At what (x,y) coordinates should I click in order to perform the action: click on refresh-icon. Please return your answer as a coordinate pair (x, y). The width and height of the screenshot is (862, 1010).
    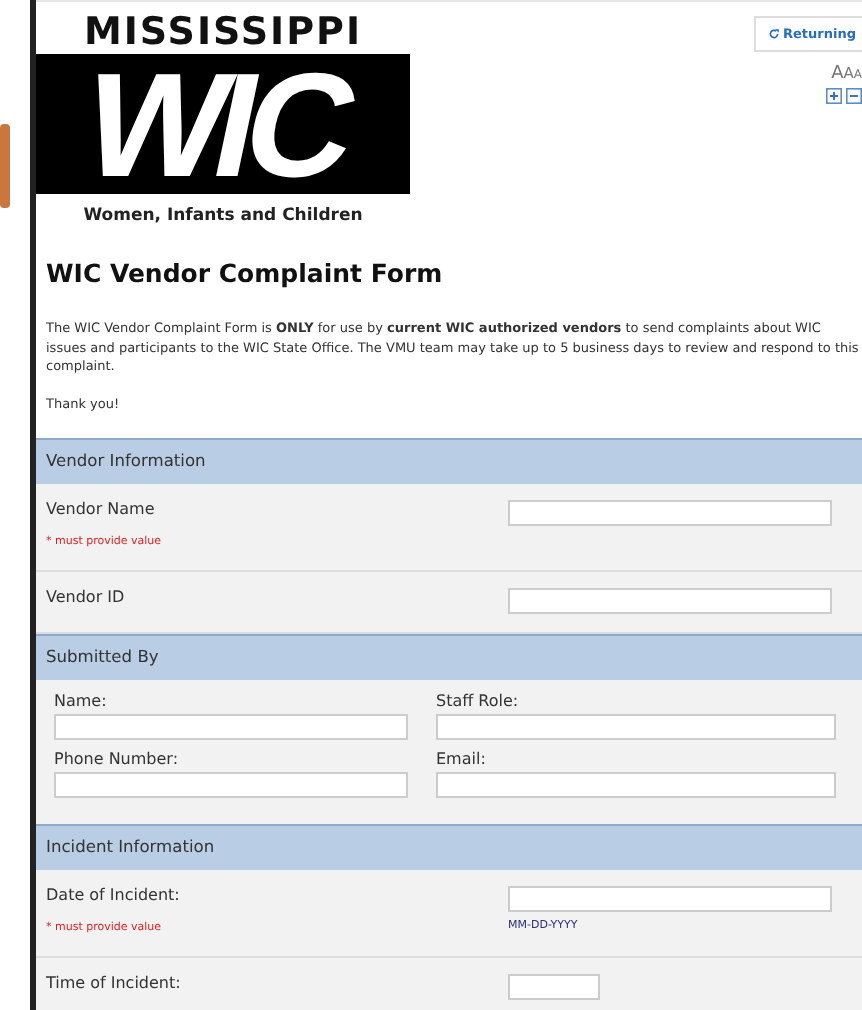
    Looking at the image, I should click on (773, 34).